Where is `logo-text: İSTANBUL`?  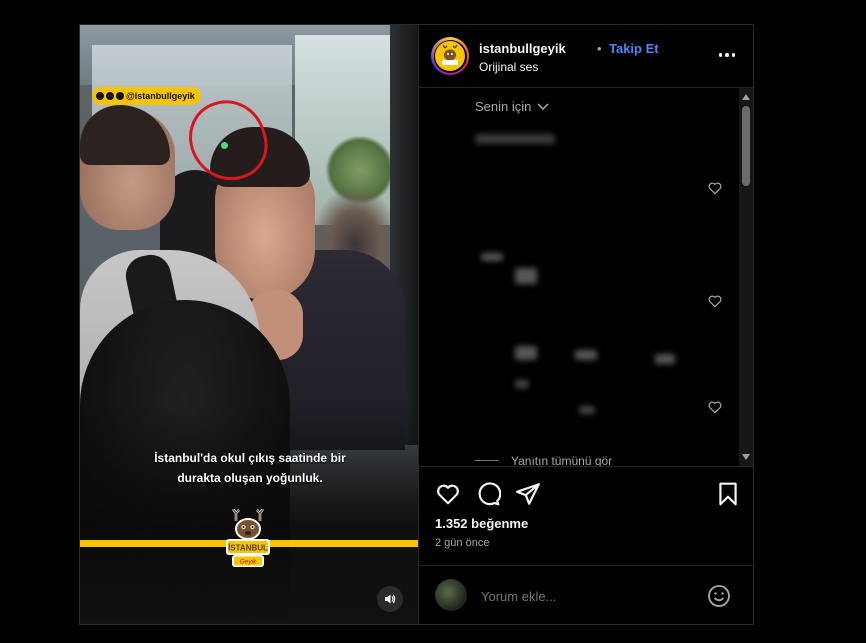 logo-text: İSTANBUL is located at coordinates (248, 548).